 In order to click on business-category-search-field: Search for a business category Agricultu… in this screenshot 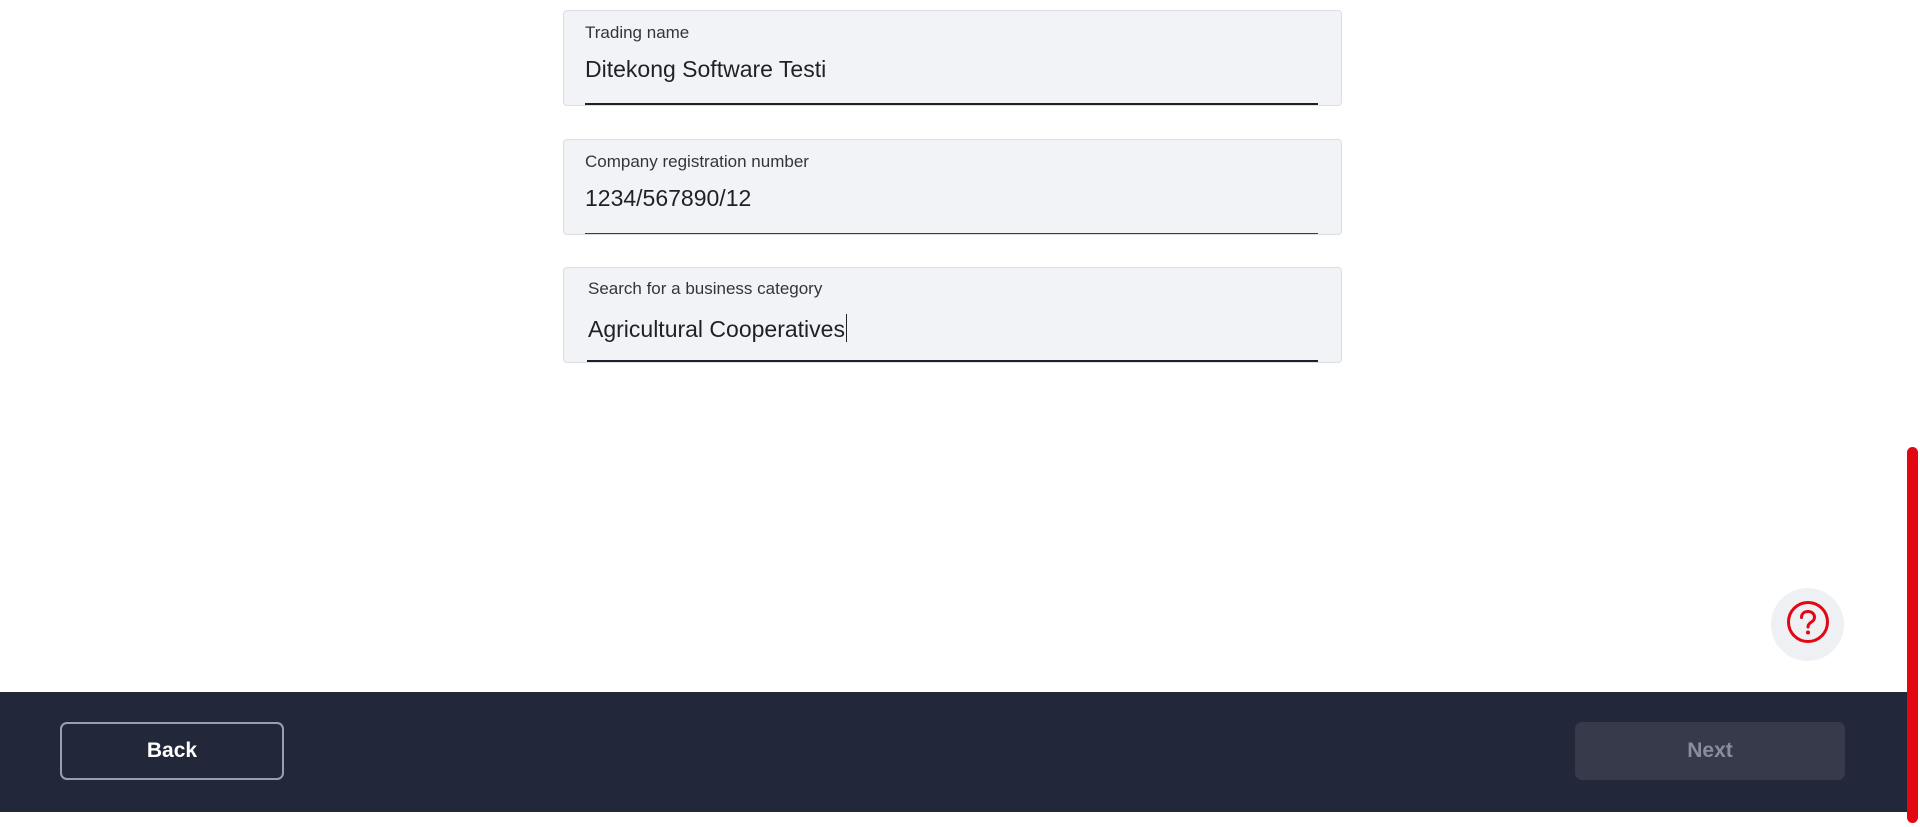, I will do `click(952, 315)`.